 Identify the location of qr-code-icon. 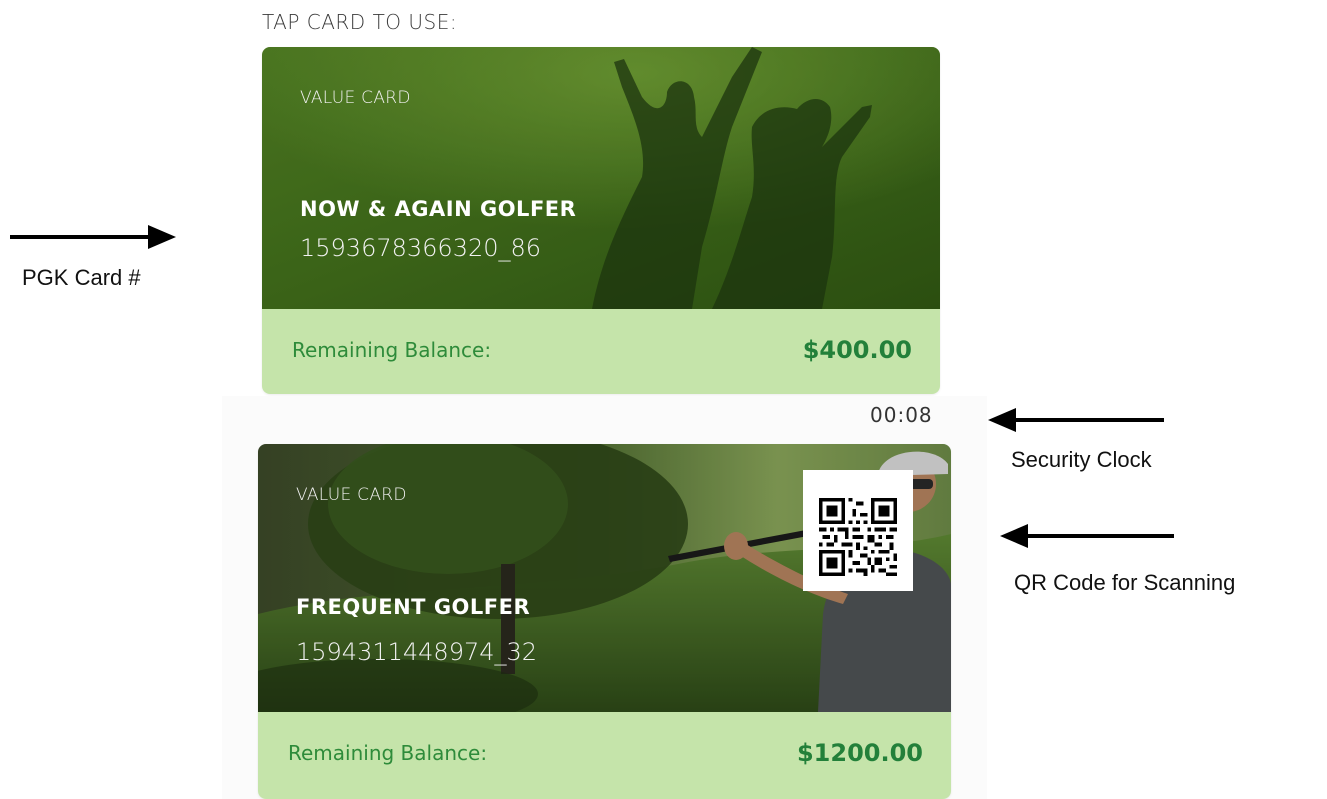
(858, 537).